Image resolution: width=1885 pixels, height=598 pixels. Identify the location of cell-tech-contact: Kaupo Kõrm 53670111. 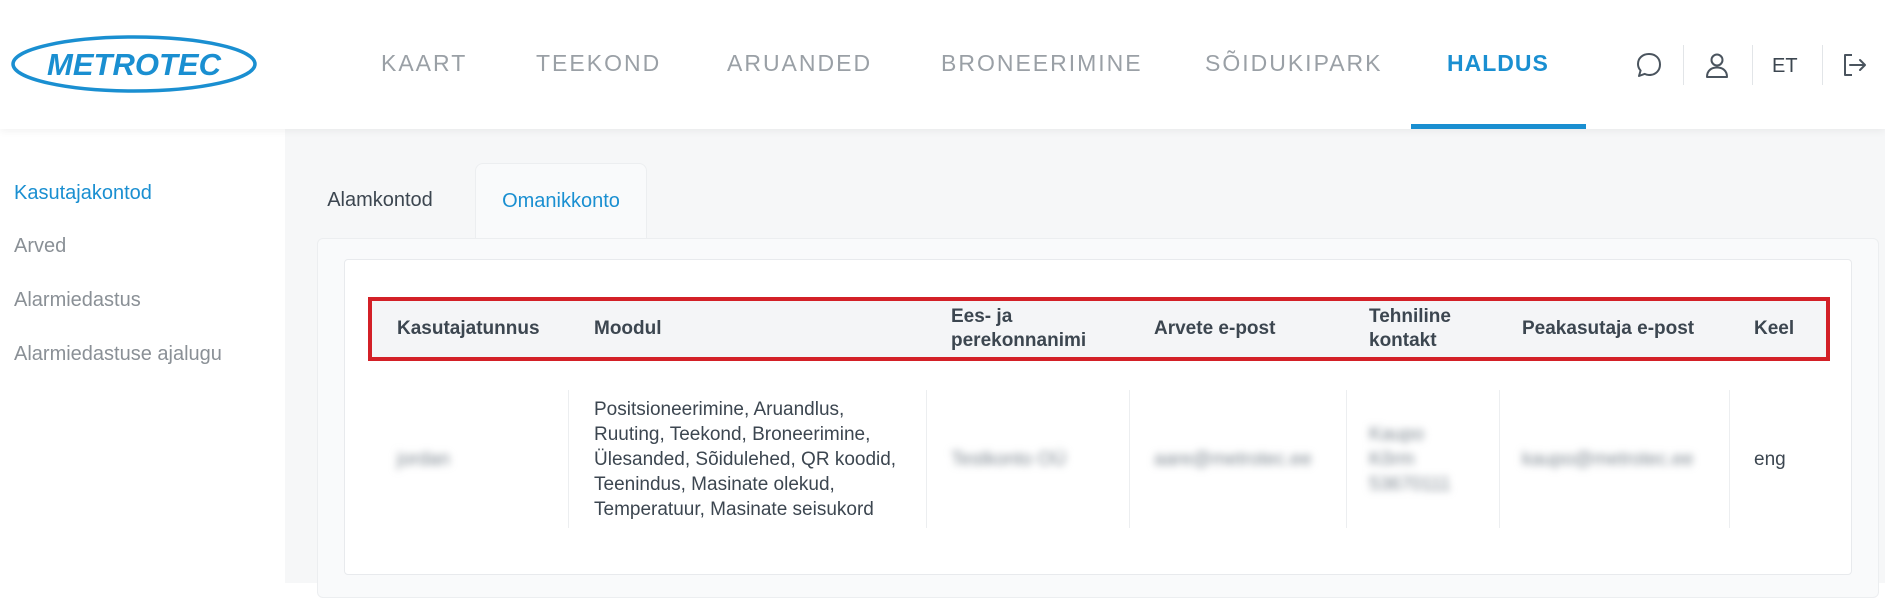
(1410, 459).